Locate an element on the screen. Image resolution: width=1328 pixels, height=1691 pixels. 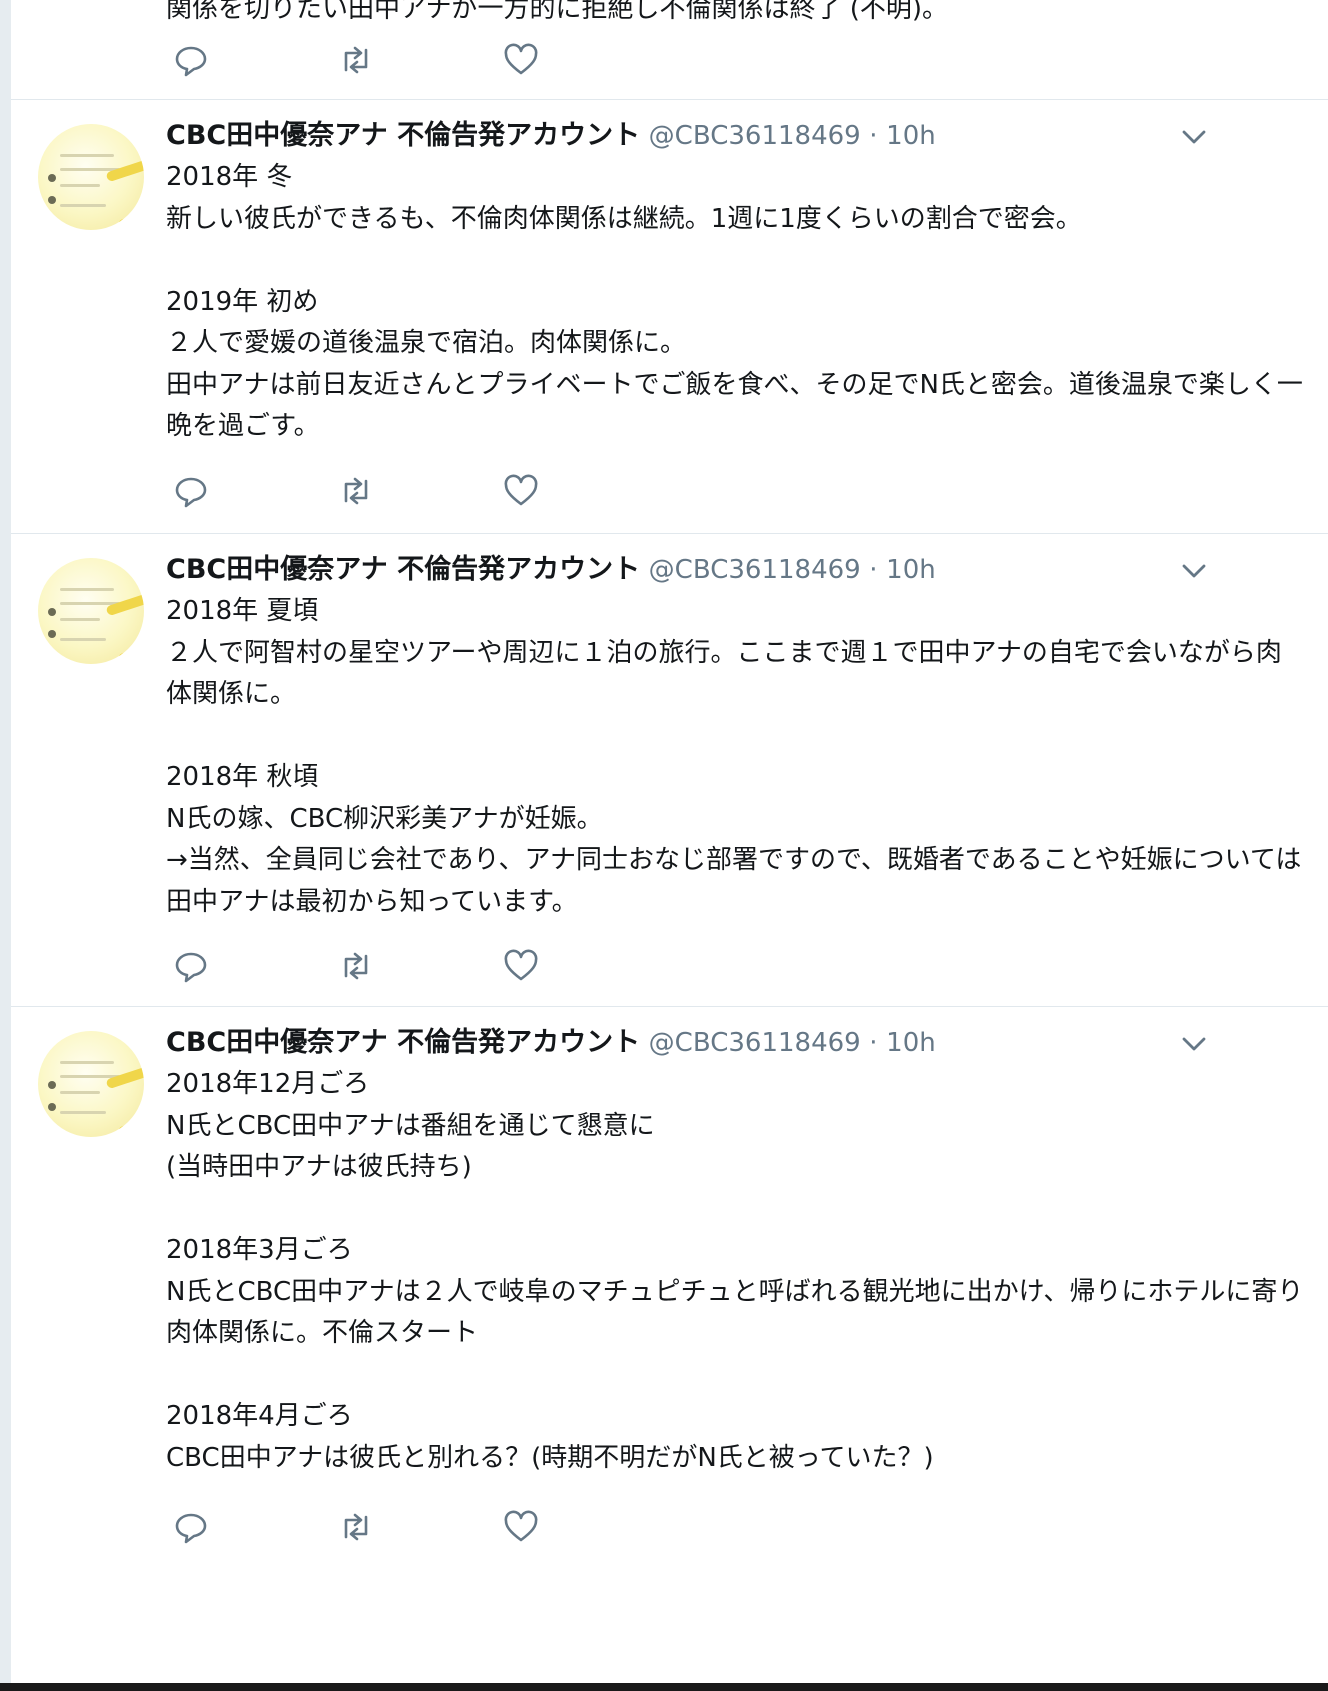
window-bottom-edge is located at coordinates (664, 1687).